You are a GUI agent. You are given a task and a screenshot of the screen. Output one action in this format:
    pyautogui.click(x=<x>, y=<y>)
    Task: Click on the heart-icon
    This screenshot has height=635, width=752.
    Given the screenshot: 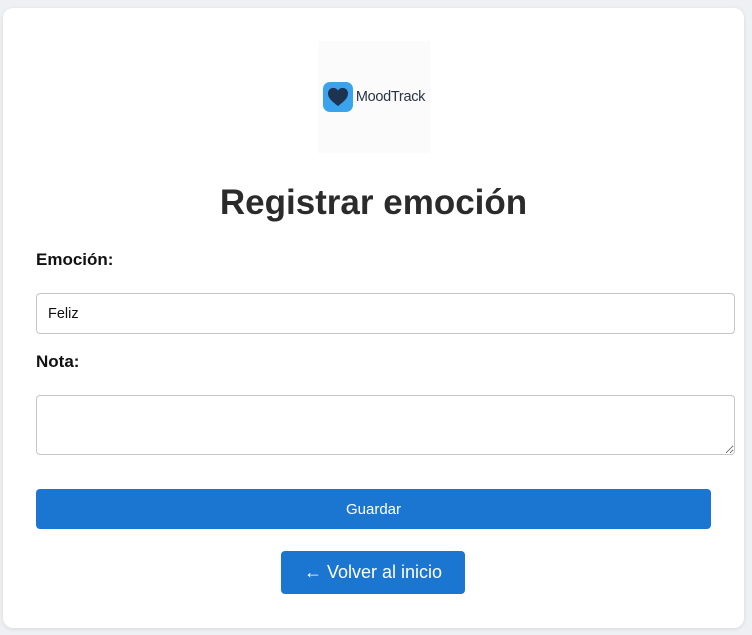 What is the action you would take?
    pyautogui.click(x=337, y=97)
    